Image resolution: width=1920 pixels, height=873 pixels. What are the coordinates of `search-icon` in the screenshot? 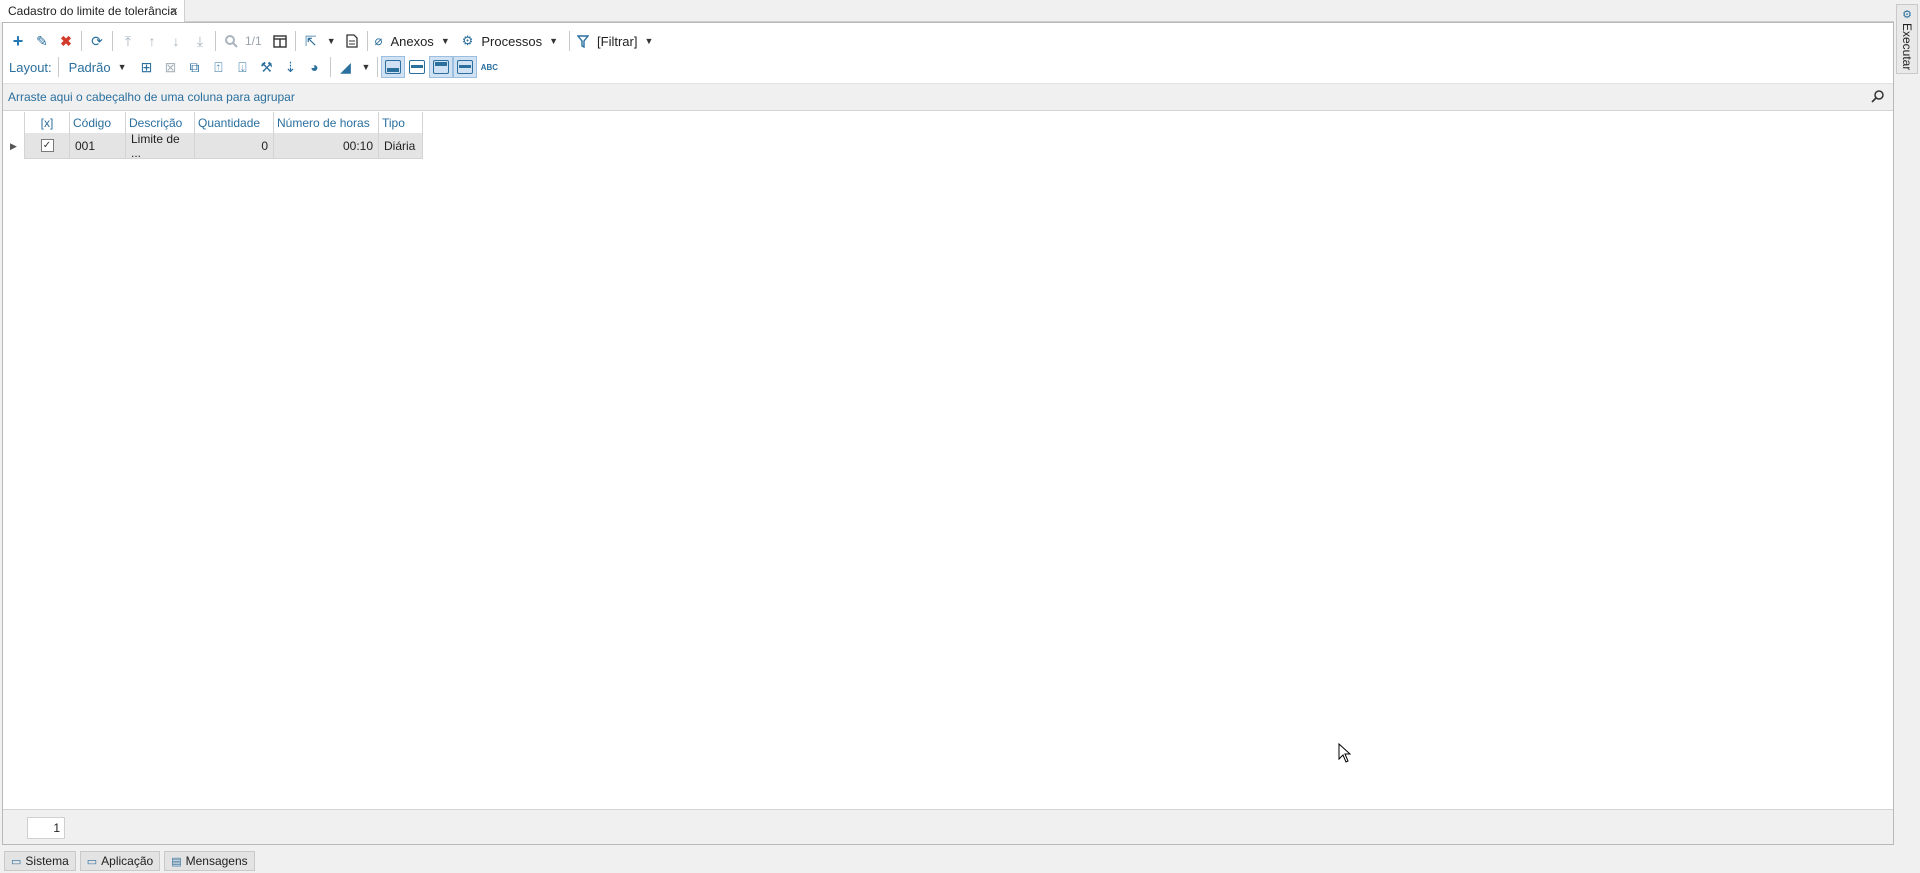 It's located at (1878, 97).